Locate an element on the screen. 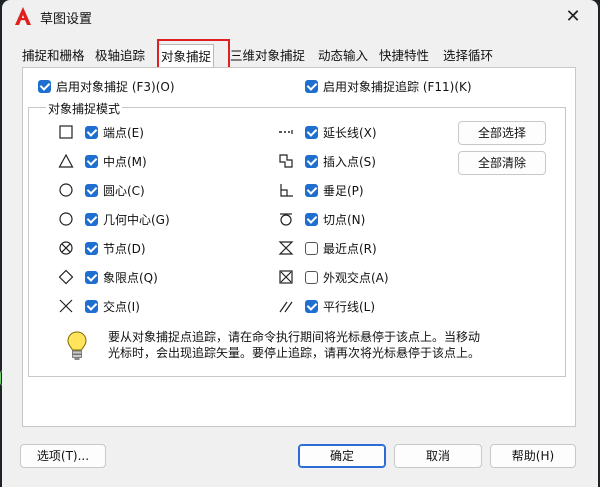 The image size is (600, 487). tangent-icon is located at coordinates (286, 219).